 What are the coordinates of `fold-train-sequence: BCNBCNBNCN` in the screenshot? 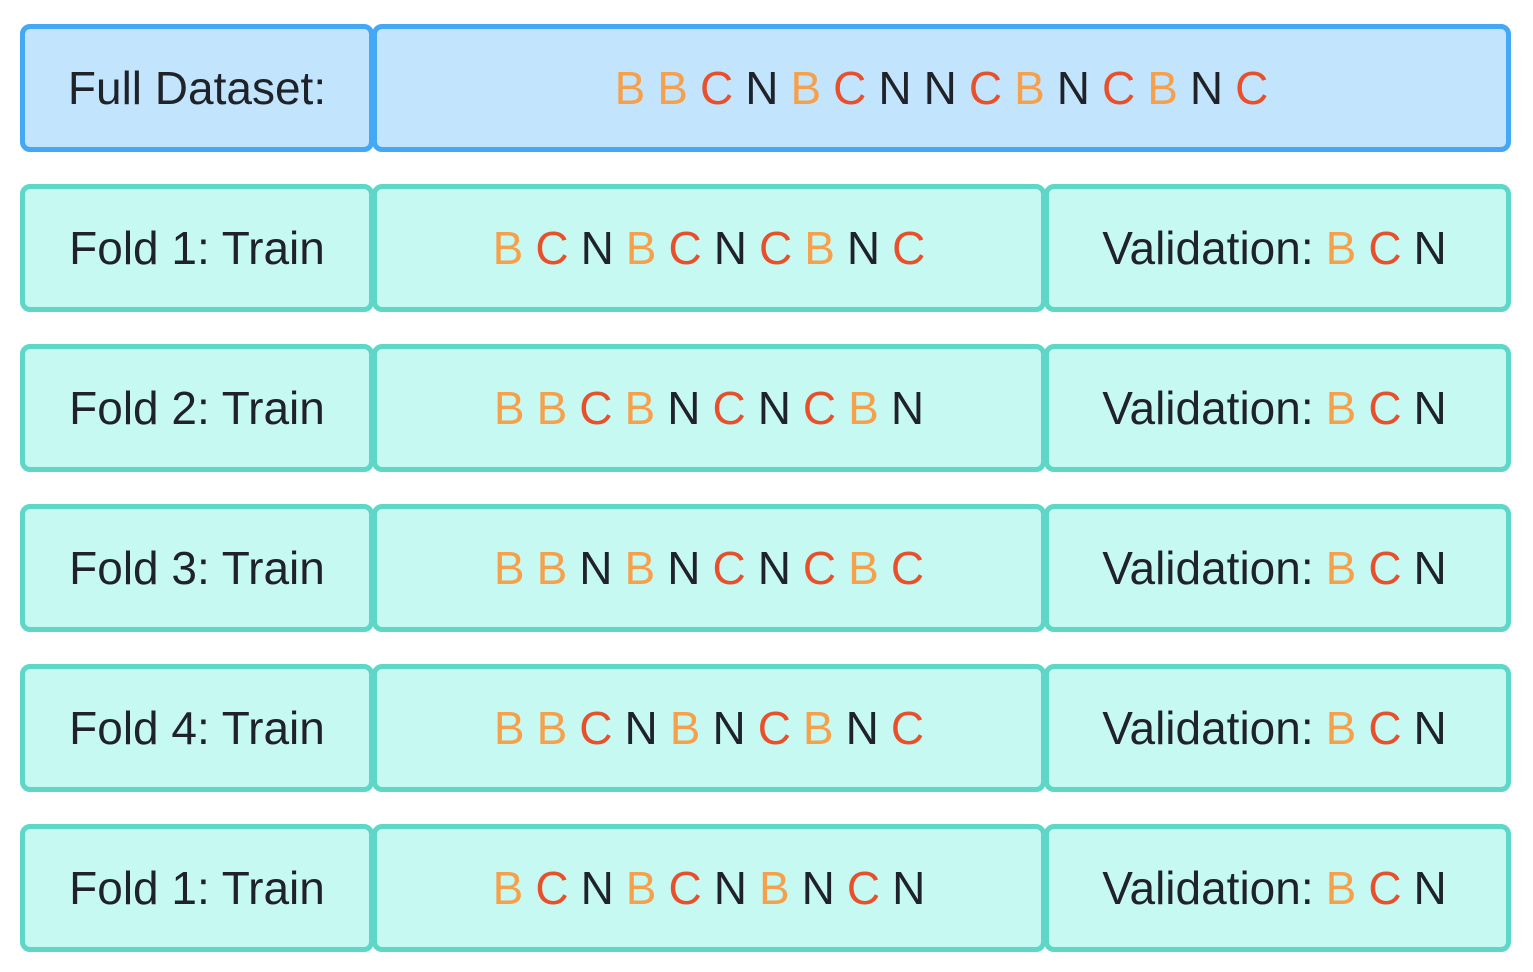 It's located at (709, 888).